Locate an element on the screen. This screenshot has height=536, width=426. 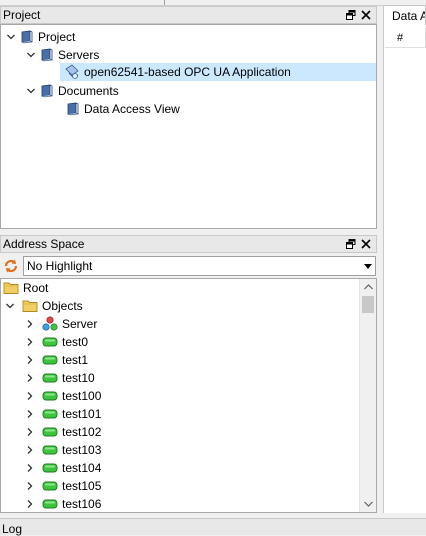
tree-item-variable: test101 is located at coordinates (62, 414).